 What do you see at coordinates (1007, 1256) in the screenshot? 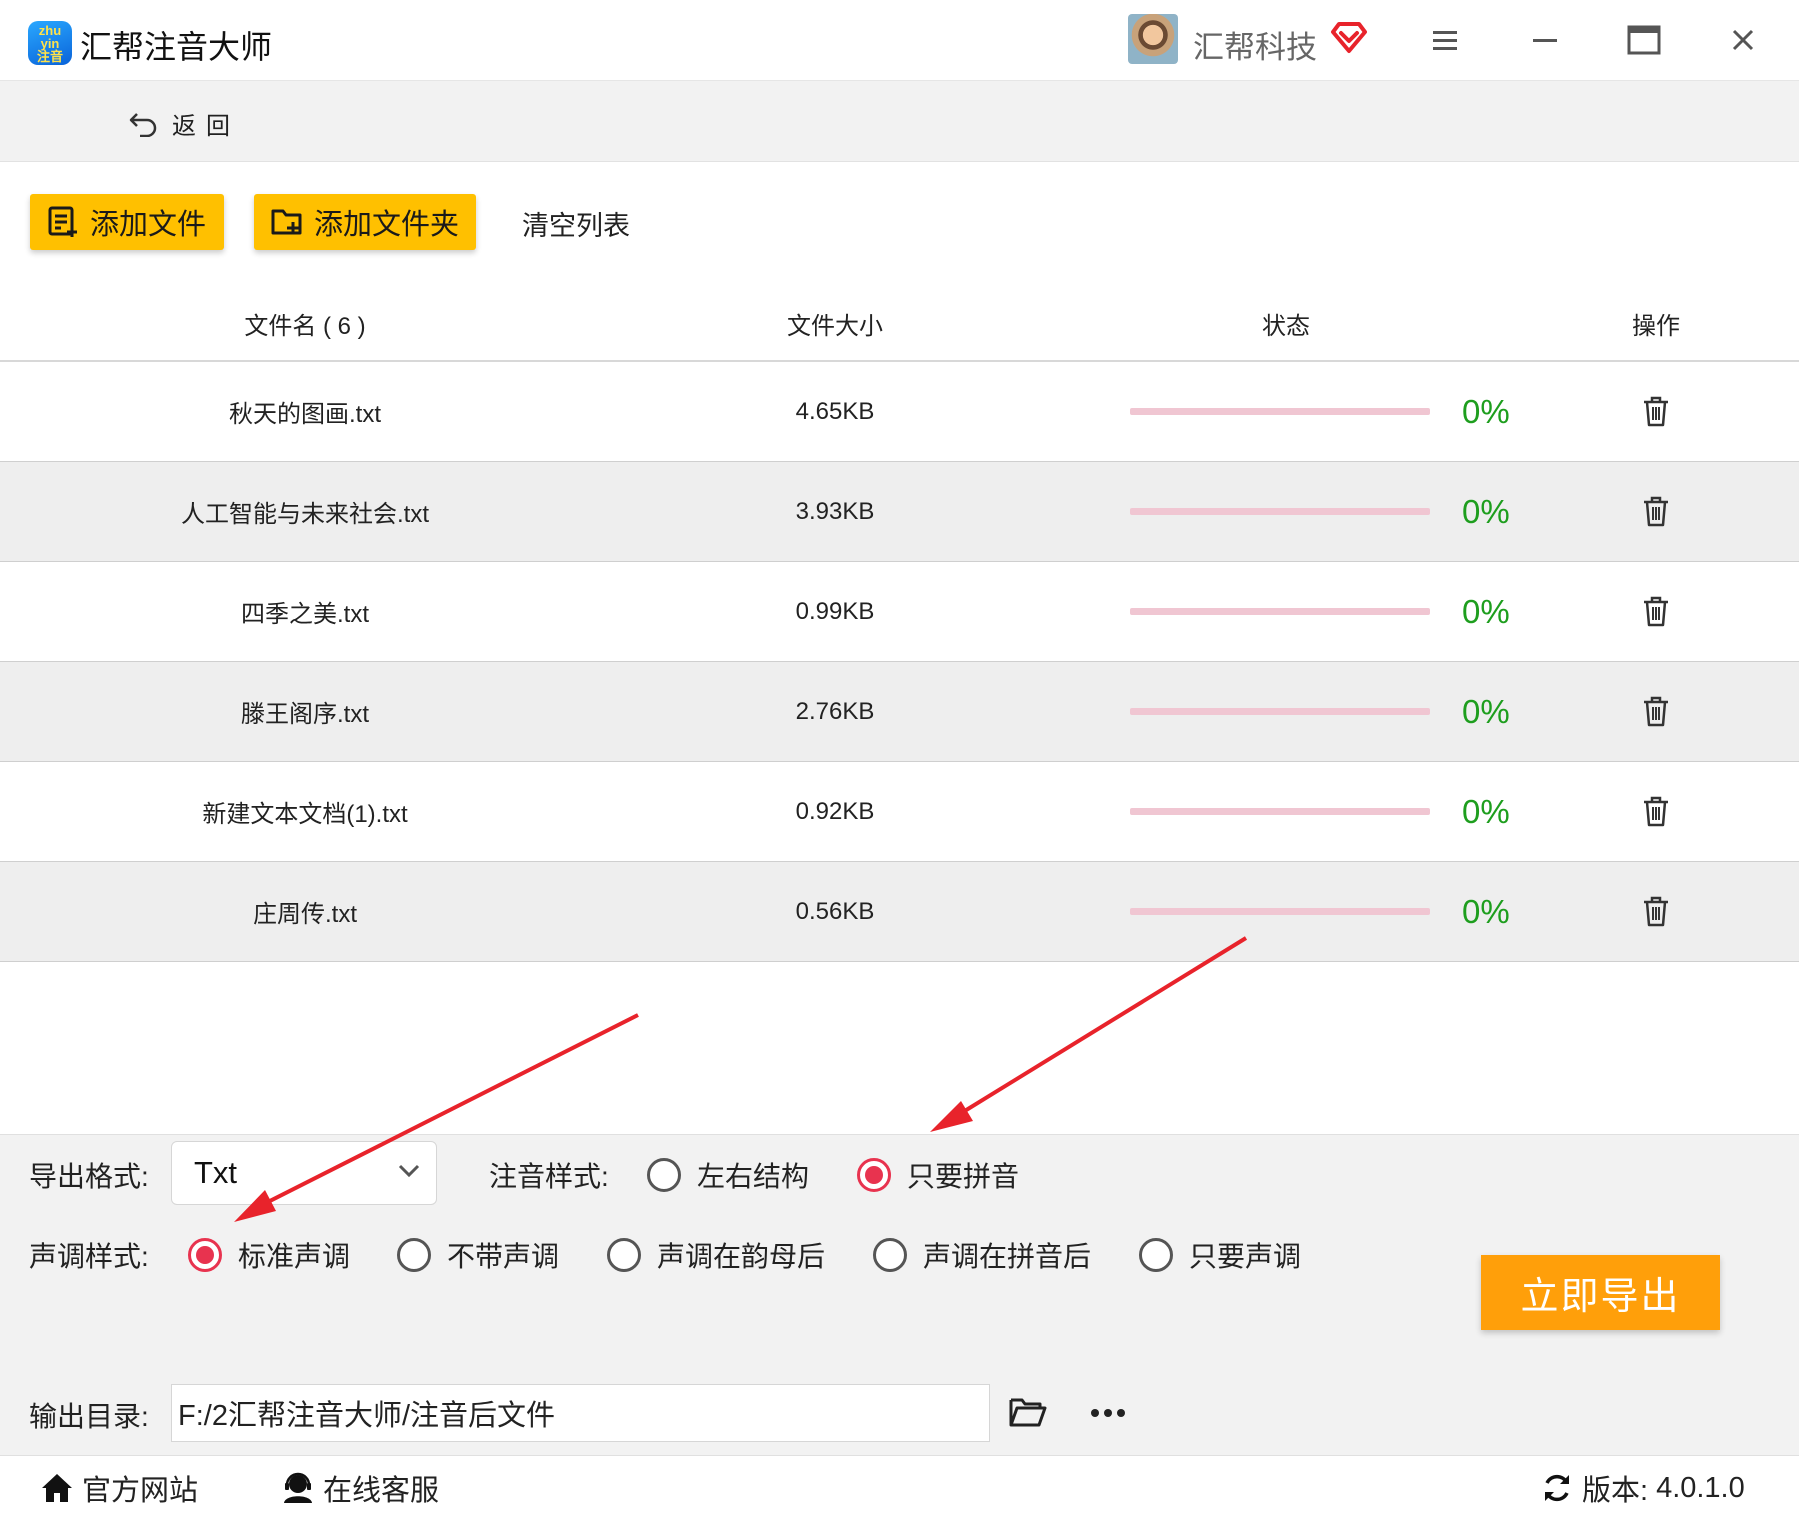
I see `radio-label: 声调在拼音后` at bounding box center [1007, 1256].